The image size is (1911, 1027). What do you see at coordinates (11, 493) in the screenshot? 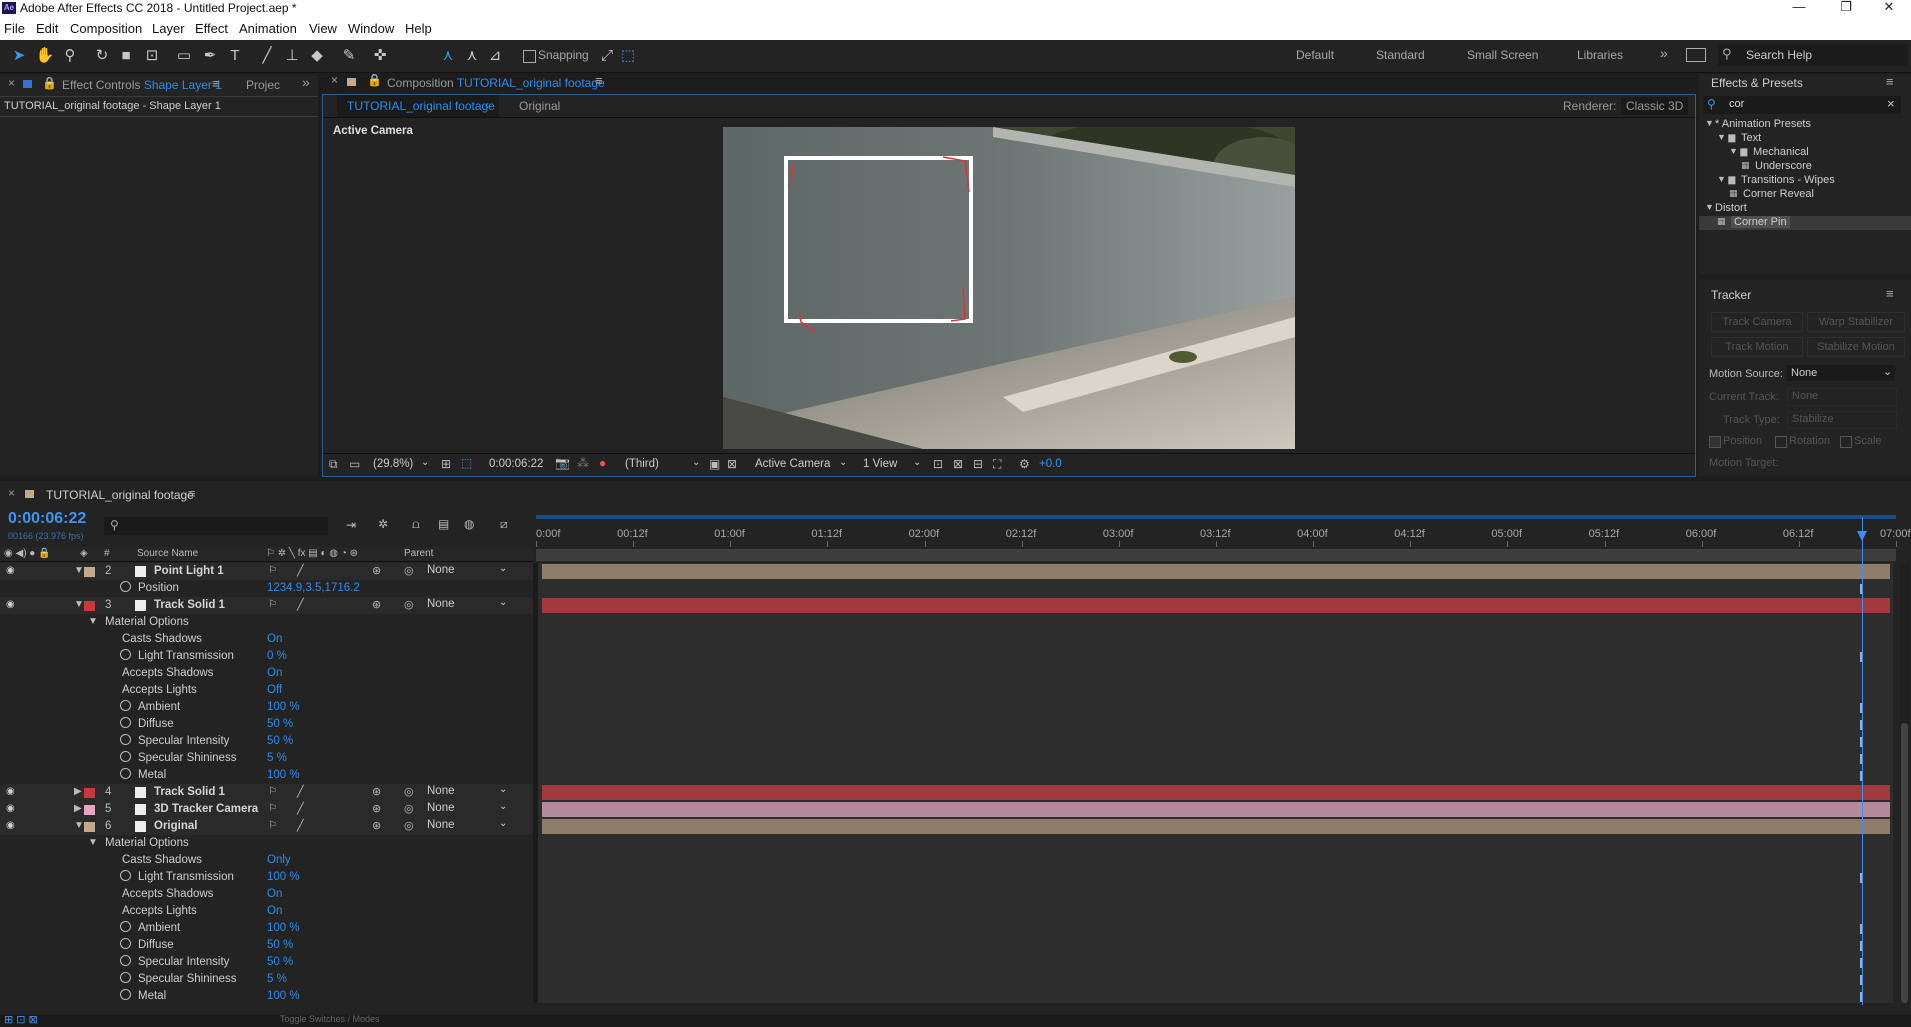
I see `close-timeline-tab-icon: ×` at bounding box center [11, 493].